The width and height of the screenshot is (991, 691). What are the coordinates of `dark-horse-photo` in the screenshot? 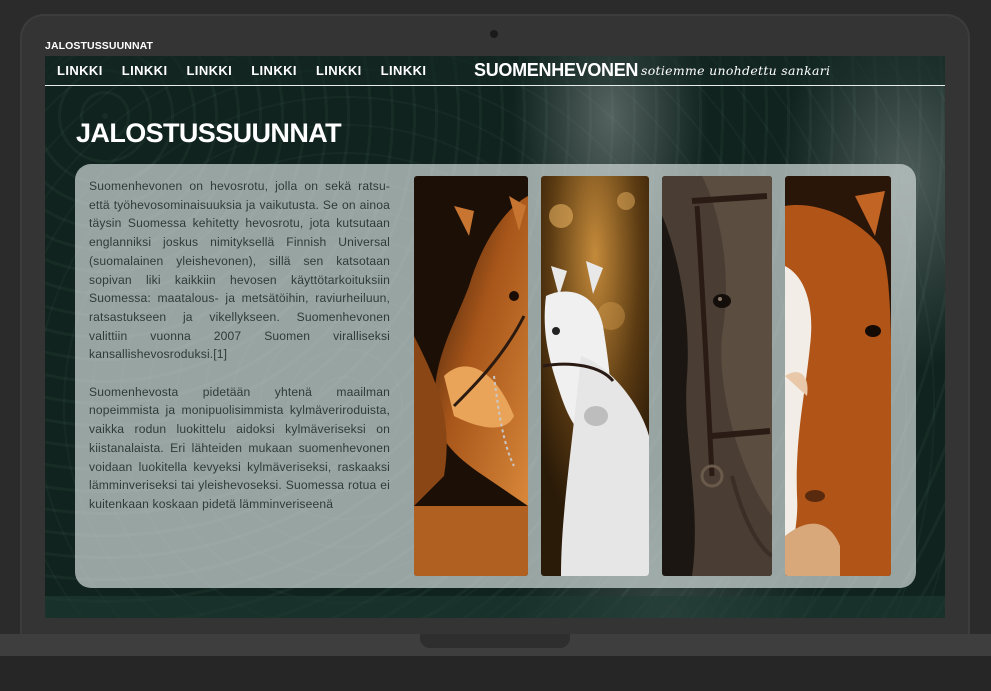 It's located at (717, 376).